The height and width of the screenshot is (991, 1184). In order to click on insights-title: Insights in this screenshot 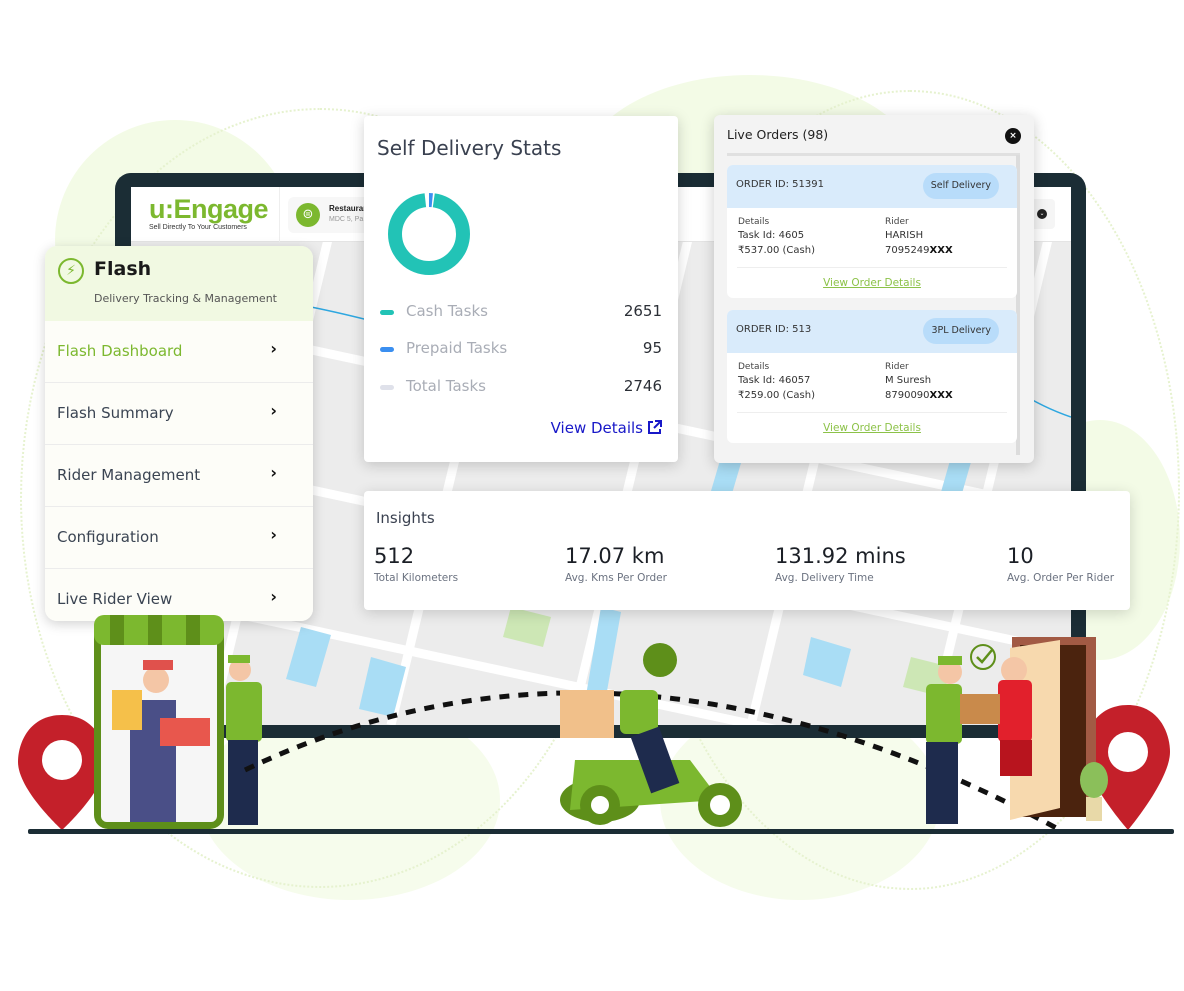, I will do `click(405, 518)`.